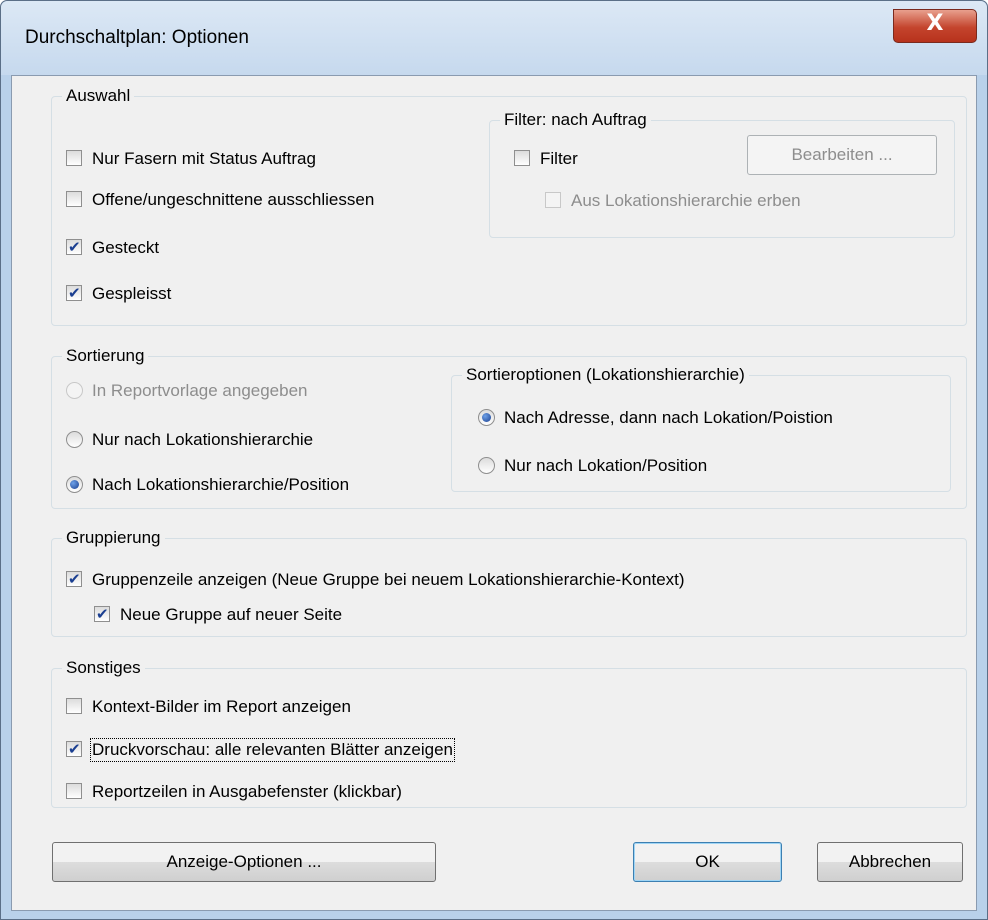  I want to click on gruppierung-legend: Gruppierung, so click(113, 538).